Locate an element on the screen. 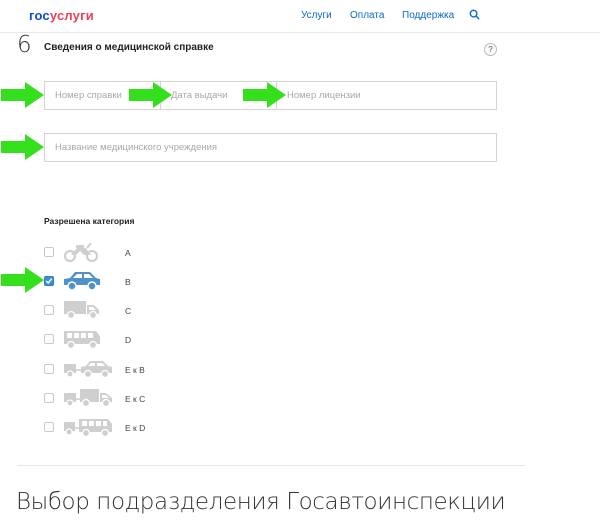 The height and width of the screenshot is (530, 600). category-c-checkbox is located at coordinates (49, 310).